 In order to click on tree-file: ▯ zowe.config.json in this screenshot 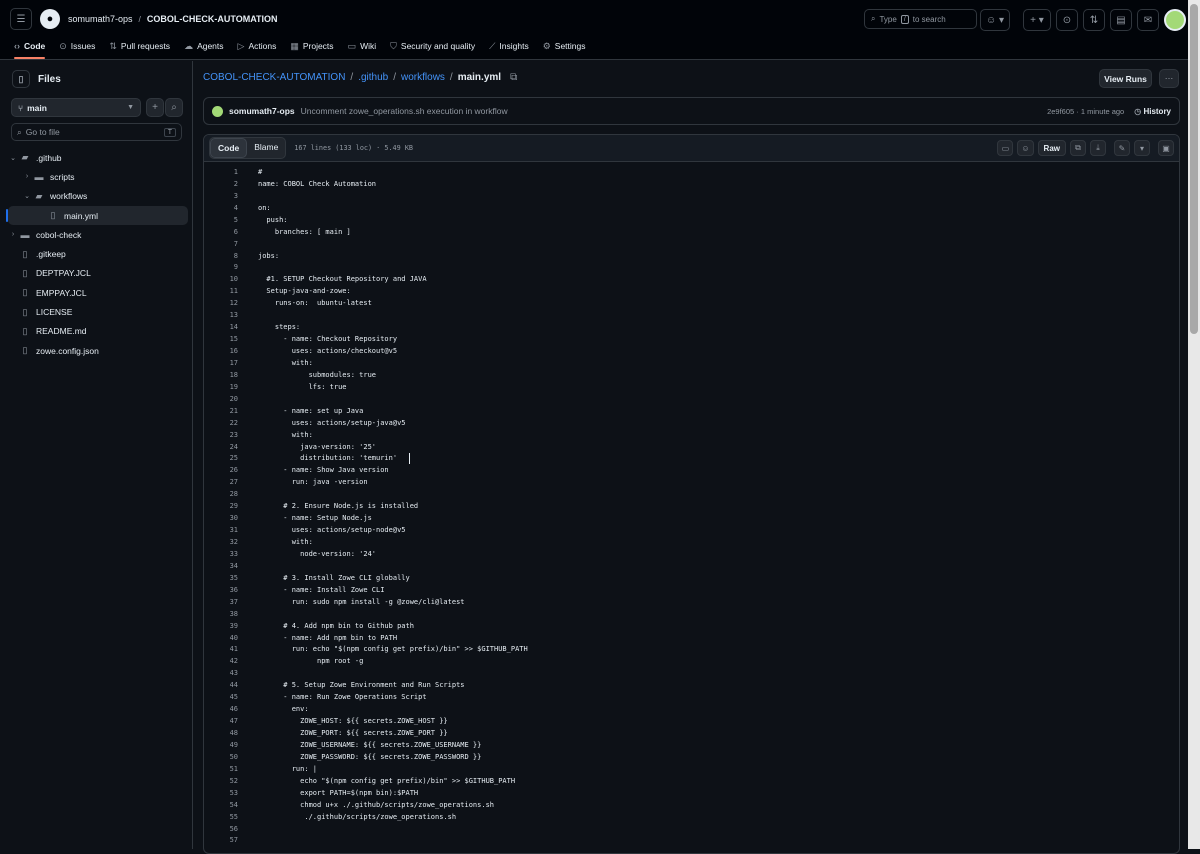, I will do `click(98, 350)`.